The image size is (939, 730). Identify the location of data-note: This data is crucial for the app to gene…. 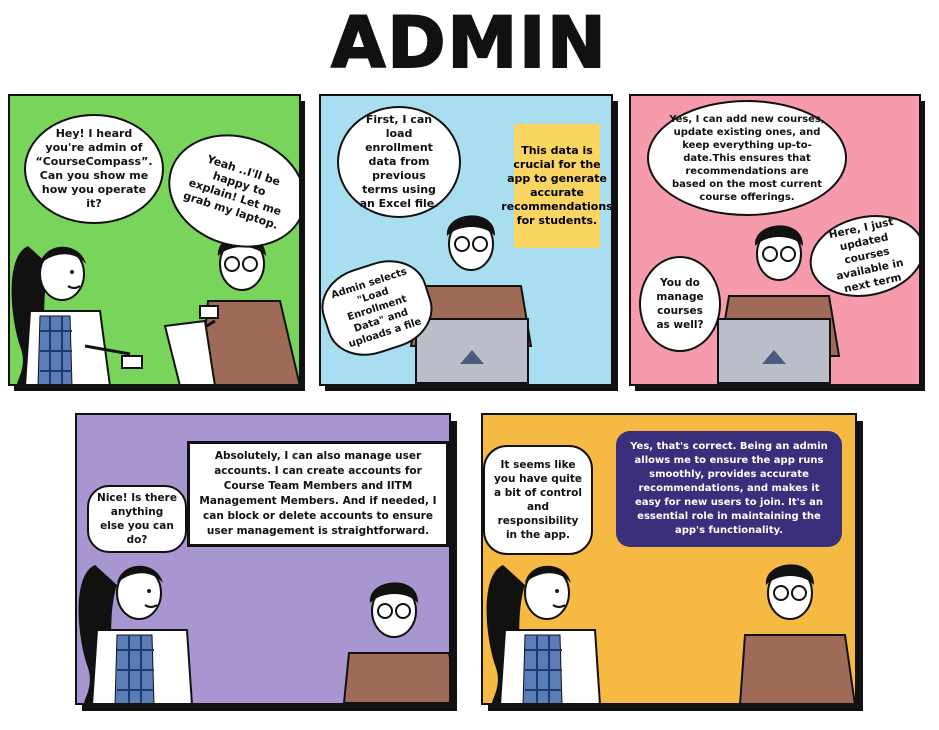
(556, 186).